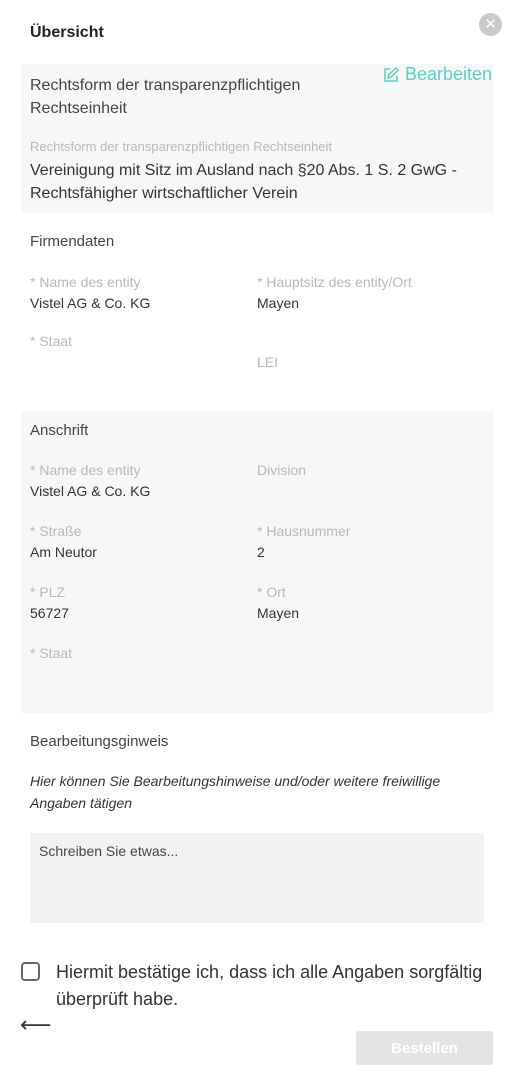 The height and width of the screenshot is (1078, 516). Describe the element at coordinates (85, 282) in the screenshot. I see `company-name-label: * Name des entity` at that location.